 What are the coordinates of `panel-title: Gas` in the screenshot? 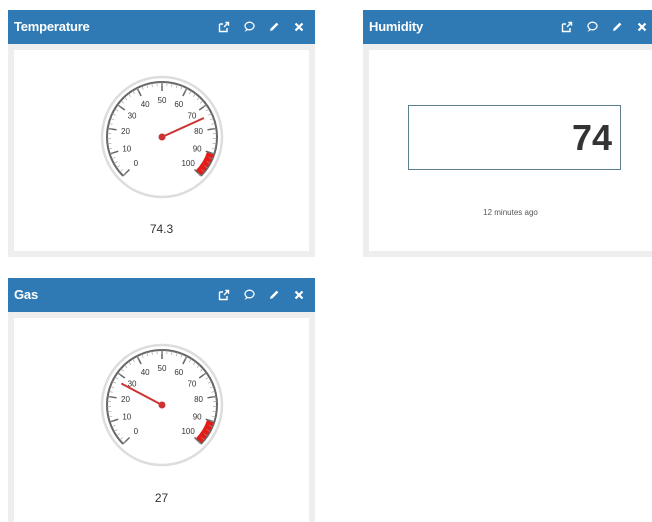 It's located at (26, 294).